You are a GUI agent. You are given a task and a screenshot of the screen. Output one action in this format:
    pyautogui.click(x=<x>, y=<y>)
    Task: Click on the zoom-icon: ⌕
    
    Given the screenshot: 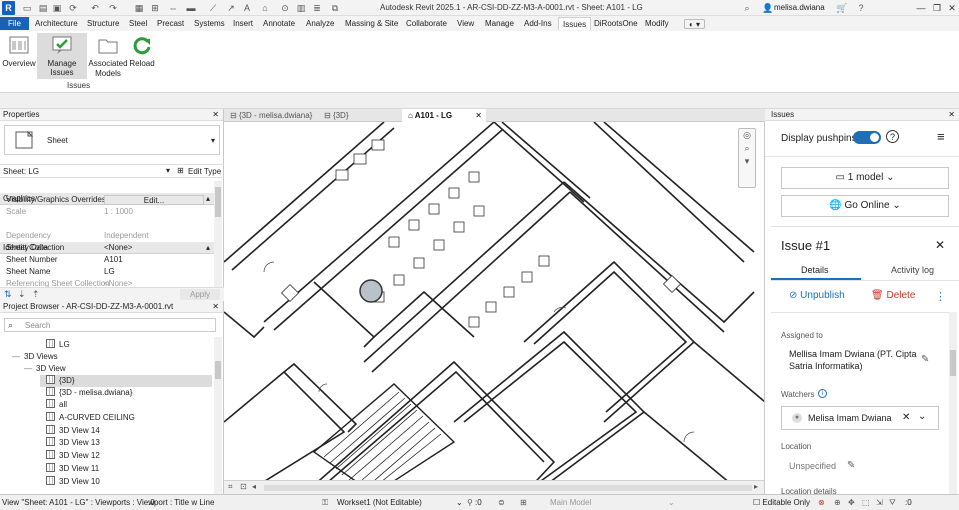 What is the action you would take?
    pyautogui.click(x=747, y=148)
    